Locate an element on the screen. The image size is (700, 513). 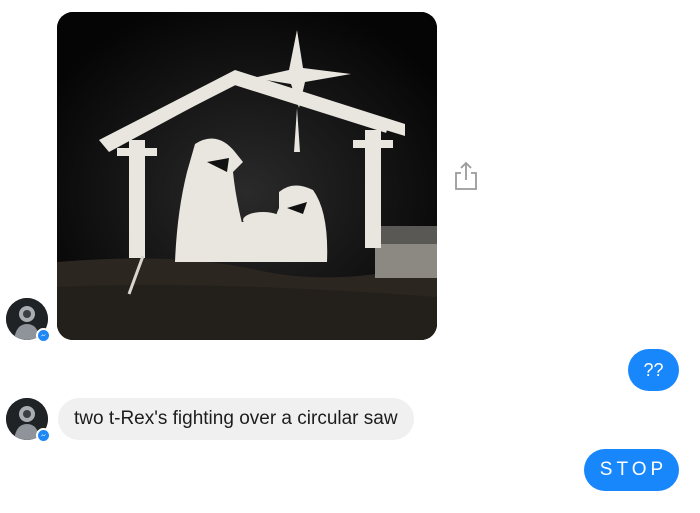
message-bubble-outgoing: STOP is located at coordinates (631, 470).